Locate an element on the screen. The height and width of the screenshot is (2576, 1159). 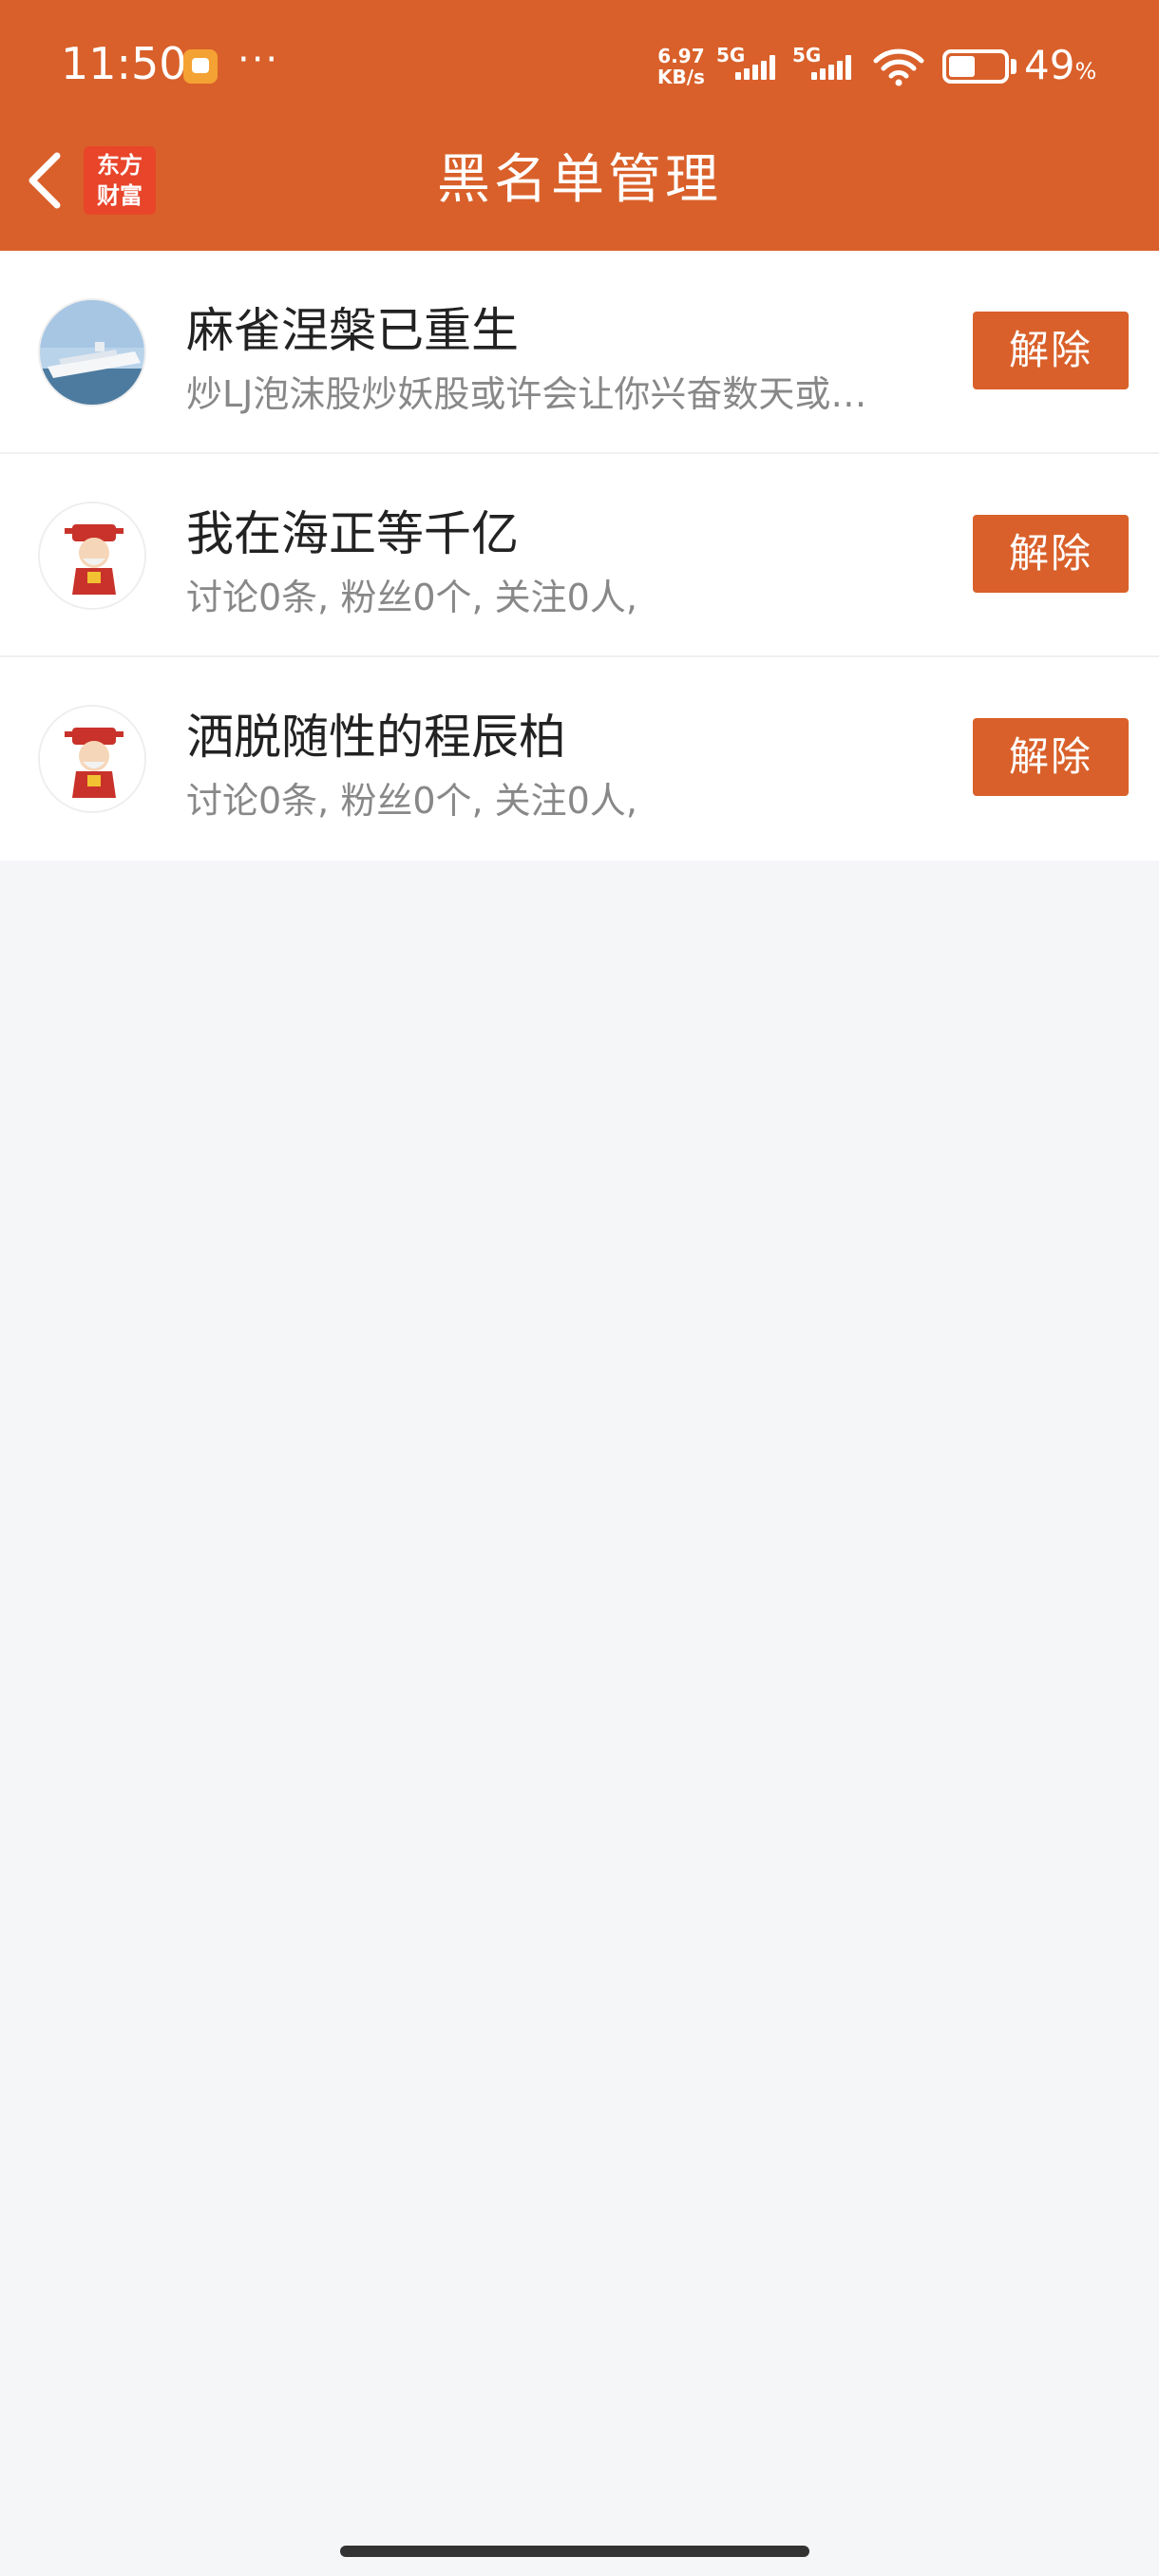
more-notifications-icon: ··· is located at coordinates (259, 60).